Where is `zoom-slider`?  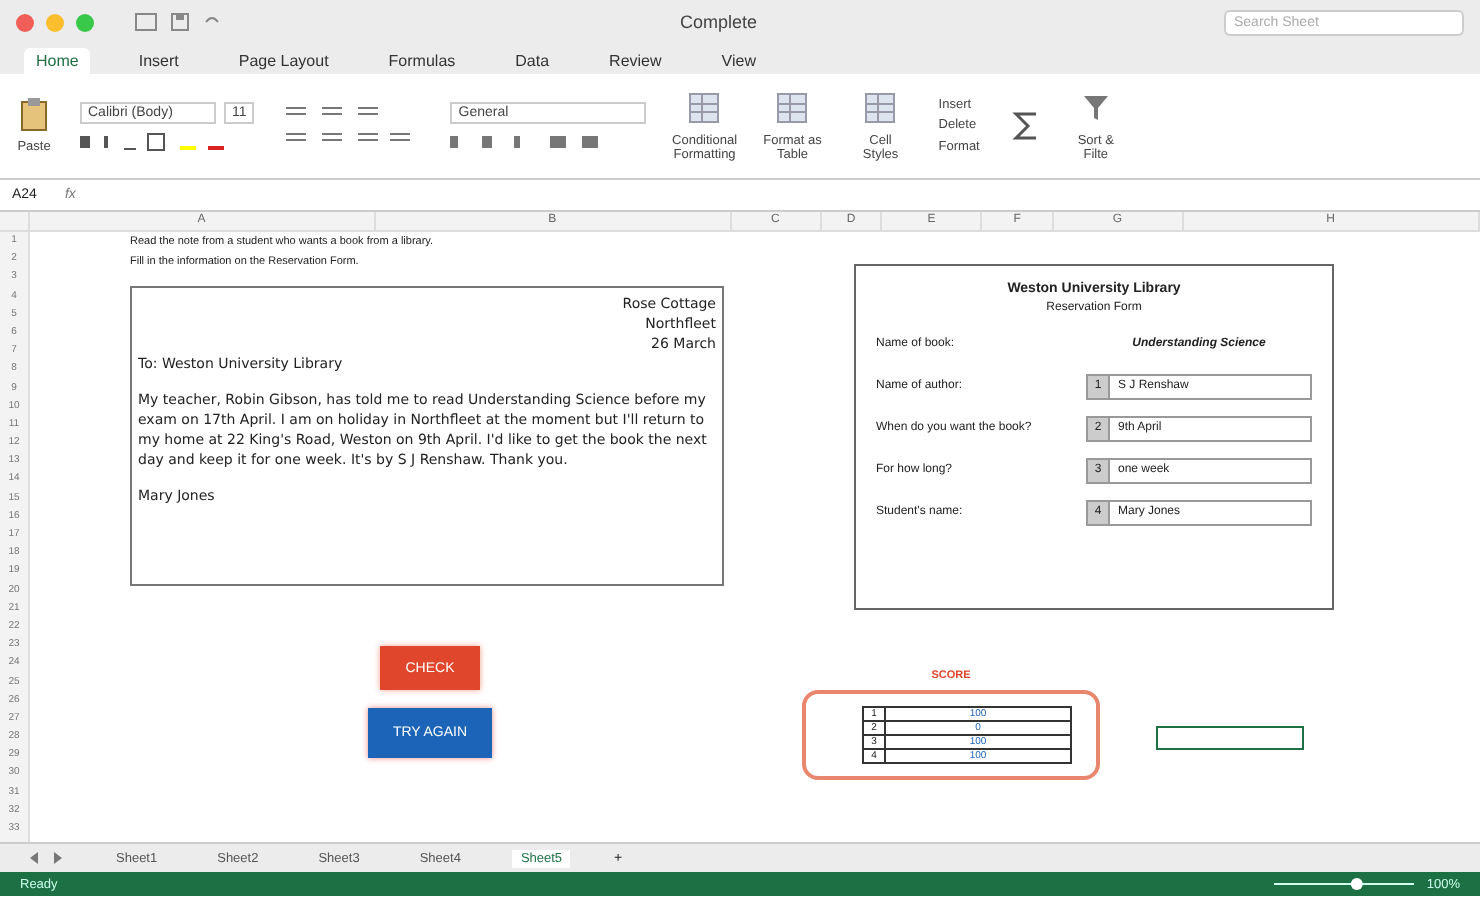 zoom-slider is located at coordinates (1344, 884).